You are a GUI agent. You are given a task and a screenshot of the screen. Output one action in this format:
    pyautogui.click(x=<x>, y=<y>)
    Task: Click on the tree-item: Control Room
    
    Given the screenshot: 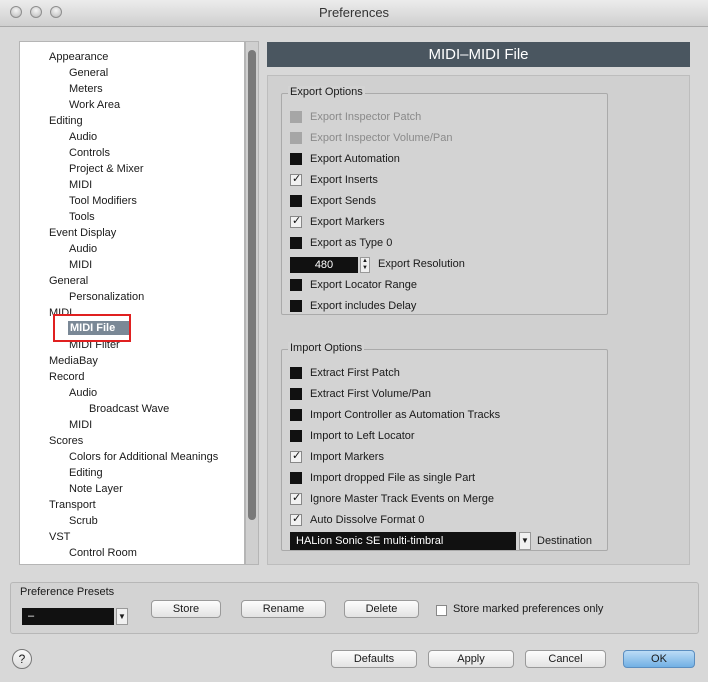 What is the action you would take?
    pyautogui.click(x=103, y=553)
    